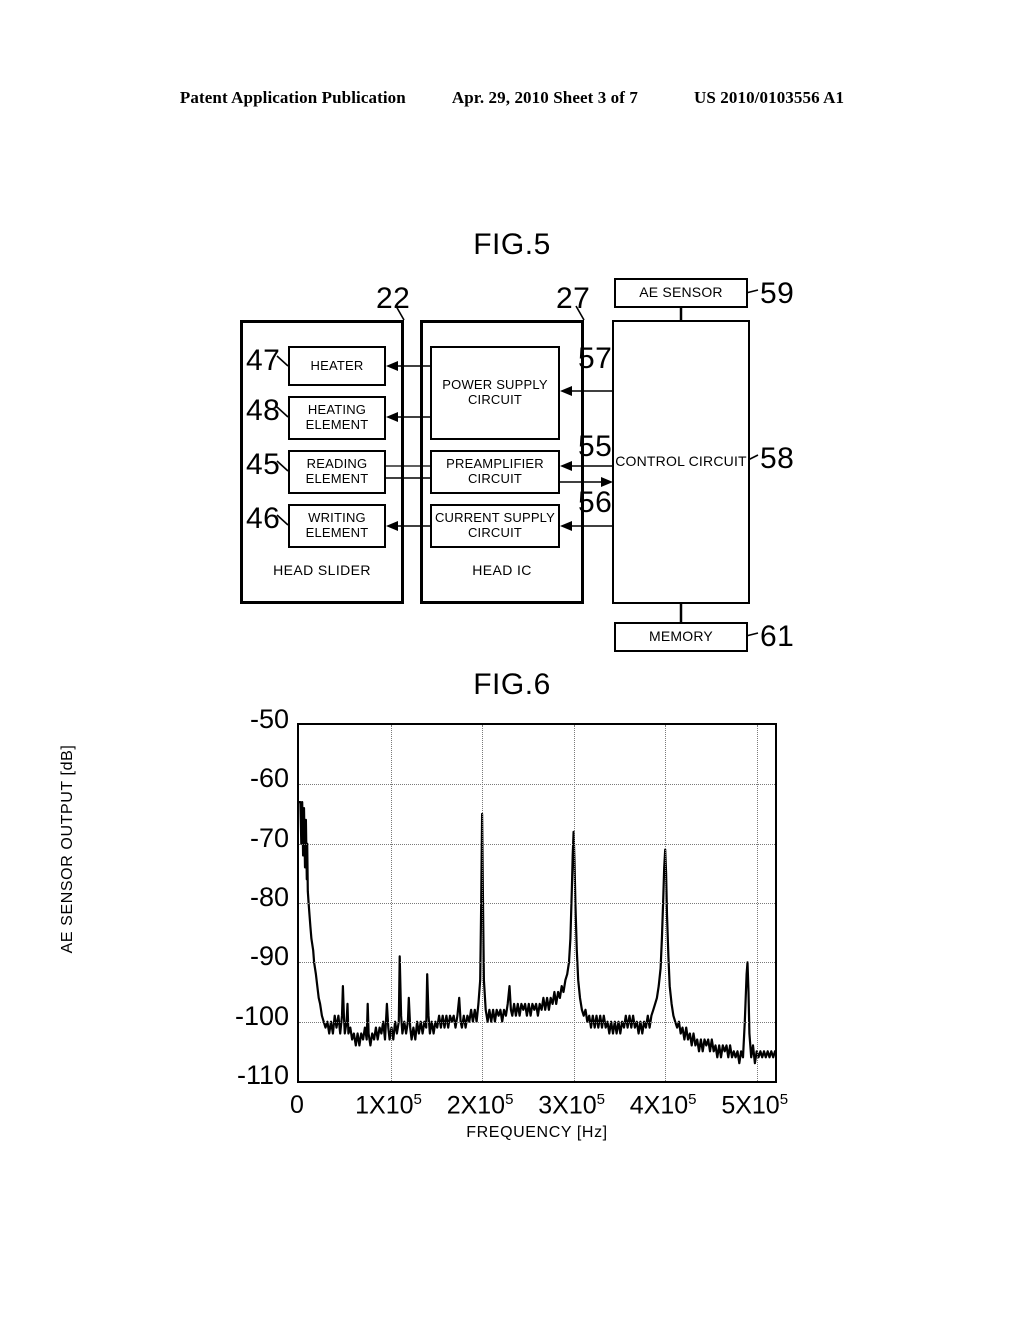  What do you see at coordinates (261, 1015) in the screenshot?
I see `y-tick-label: -100` at bounding box center [261, 1015].